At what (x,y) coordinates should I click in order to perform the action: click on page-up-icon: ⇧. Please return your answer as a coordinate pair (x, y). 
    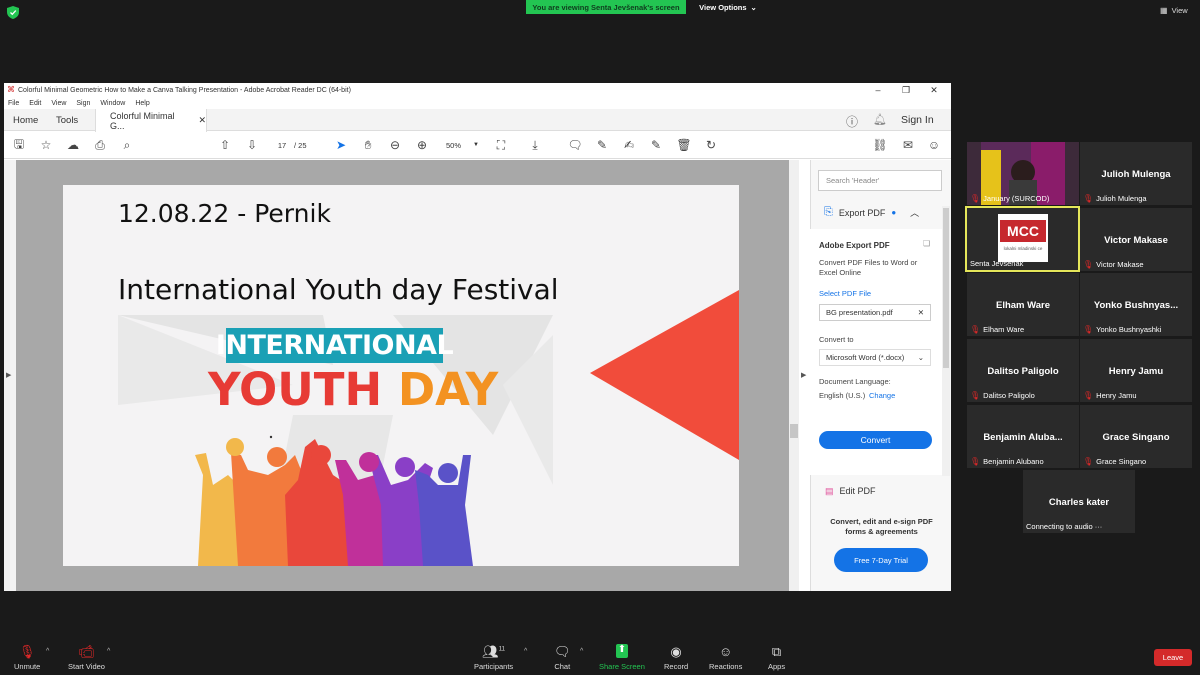
    Looking at the image, I should click on (225, 145).